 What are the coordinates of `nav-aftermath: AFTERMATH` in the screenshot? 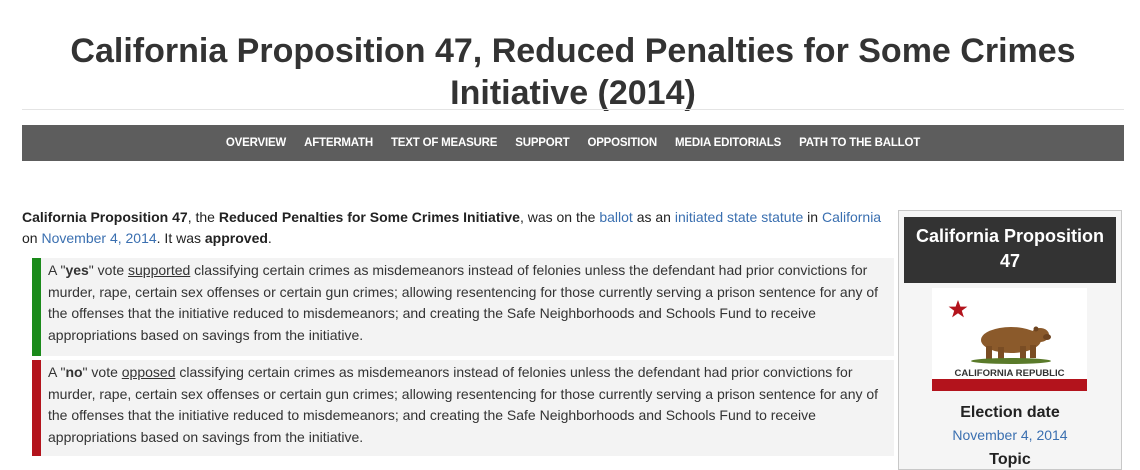 It's located at (338, 143).